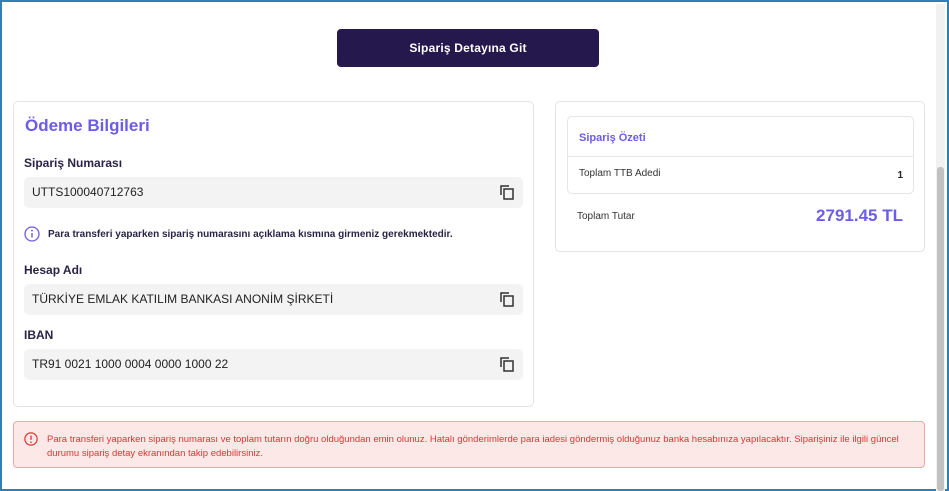 This screenshot has width=949, height=491. Describe the element at coordinates (612, 138) in the screenshot. I see `order-summary-title: Sipariş Özeti` at that location.